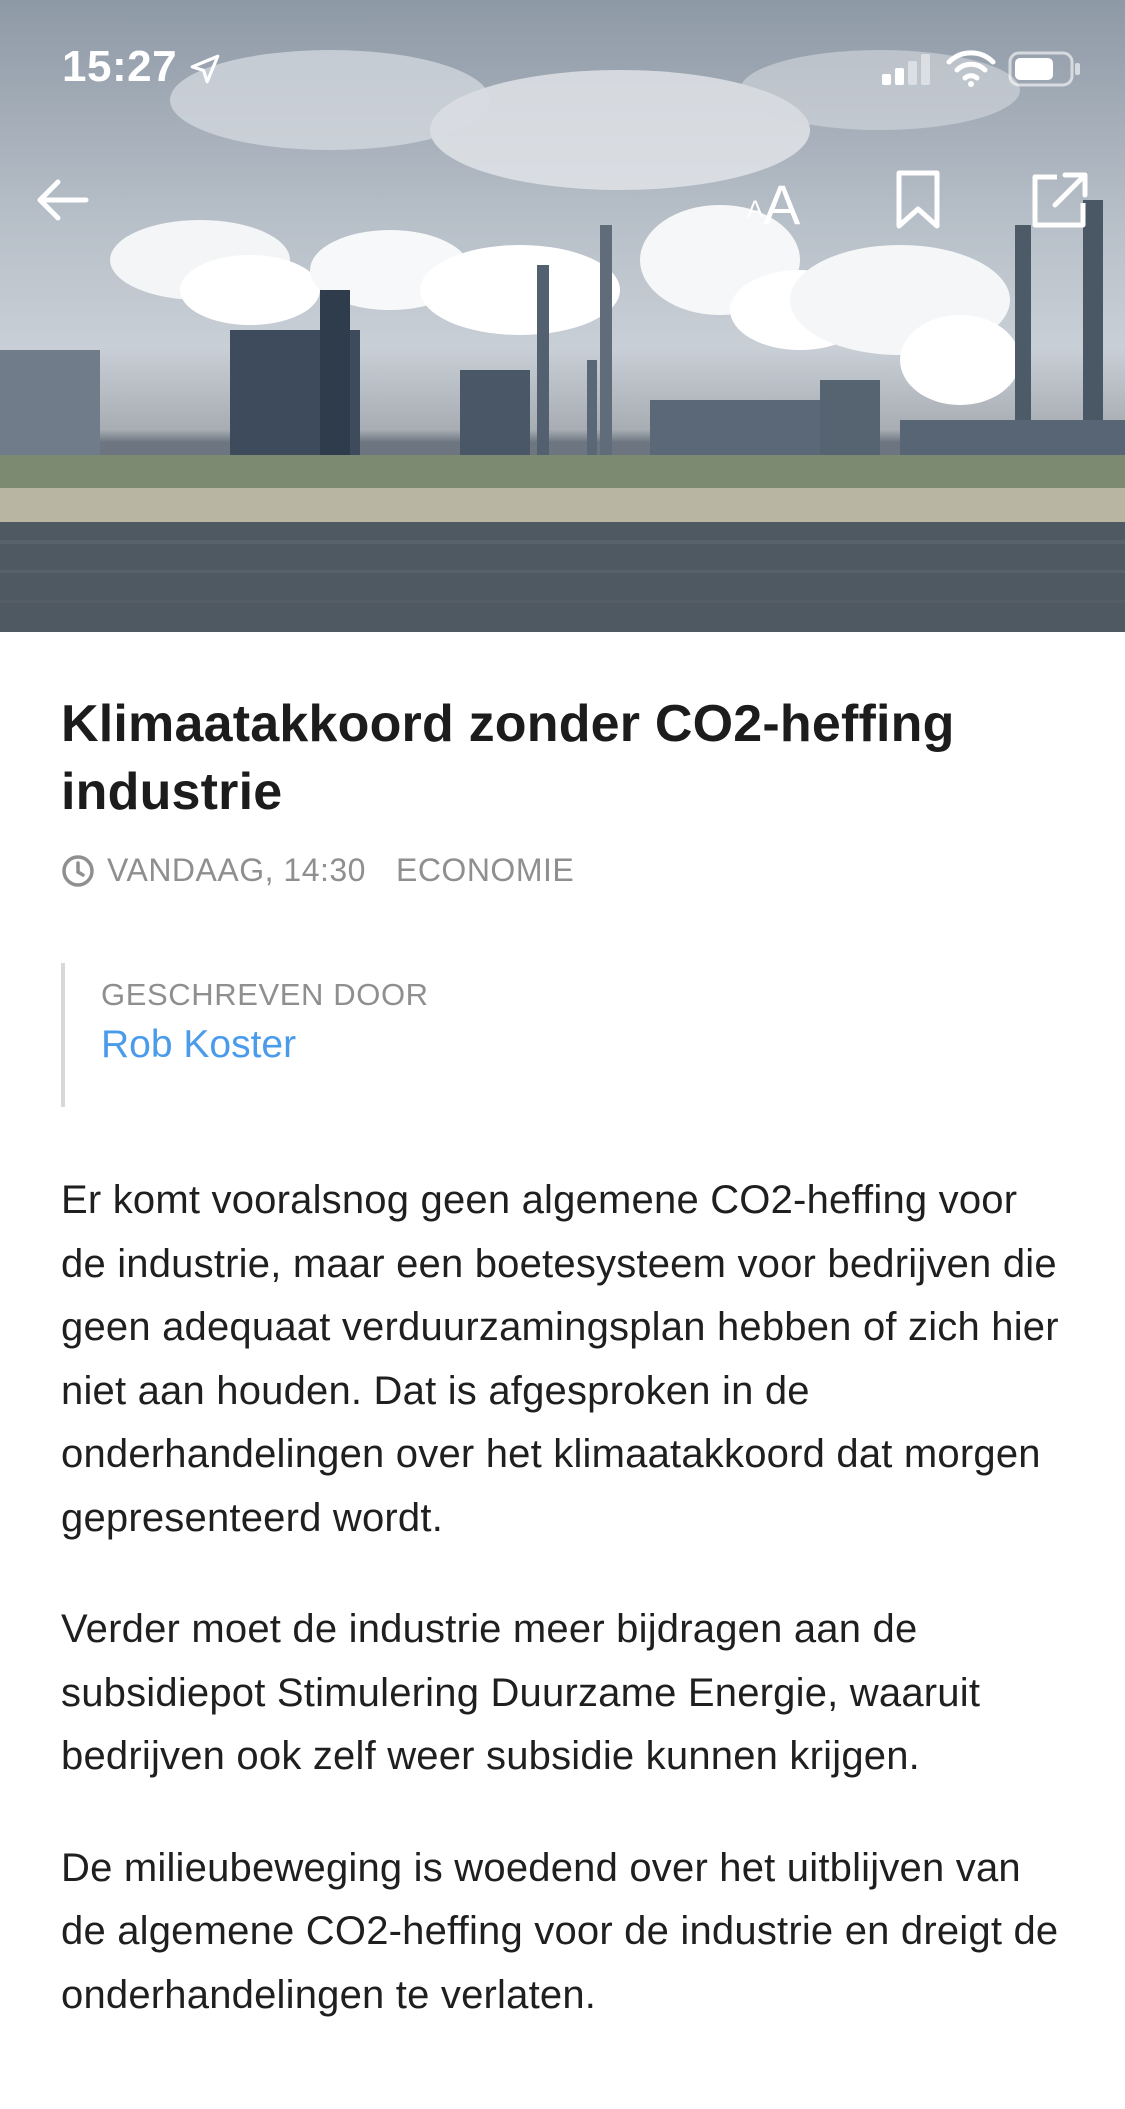  I want to click on wifi-icon, so click(971, 68).